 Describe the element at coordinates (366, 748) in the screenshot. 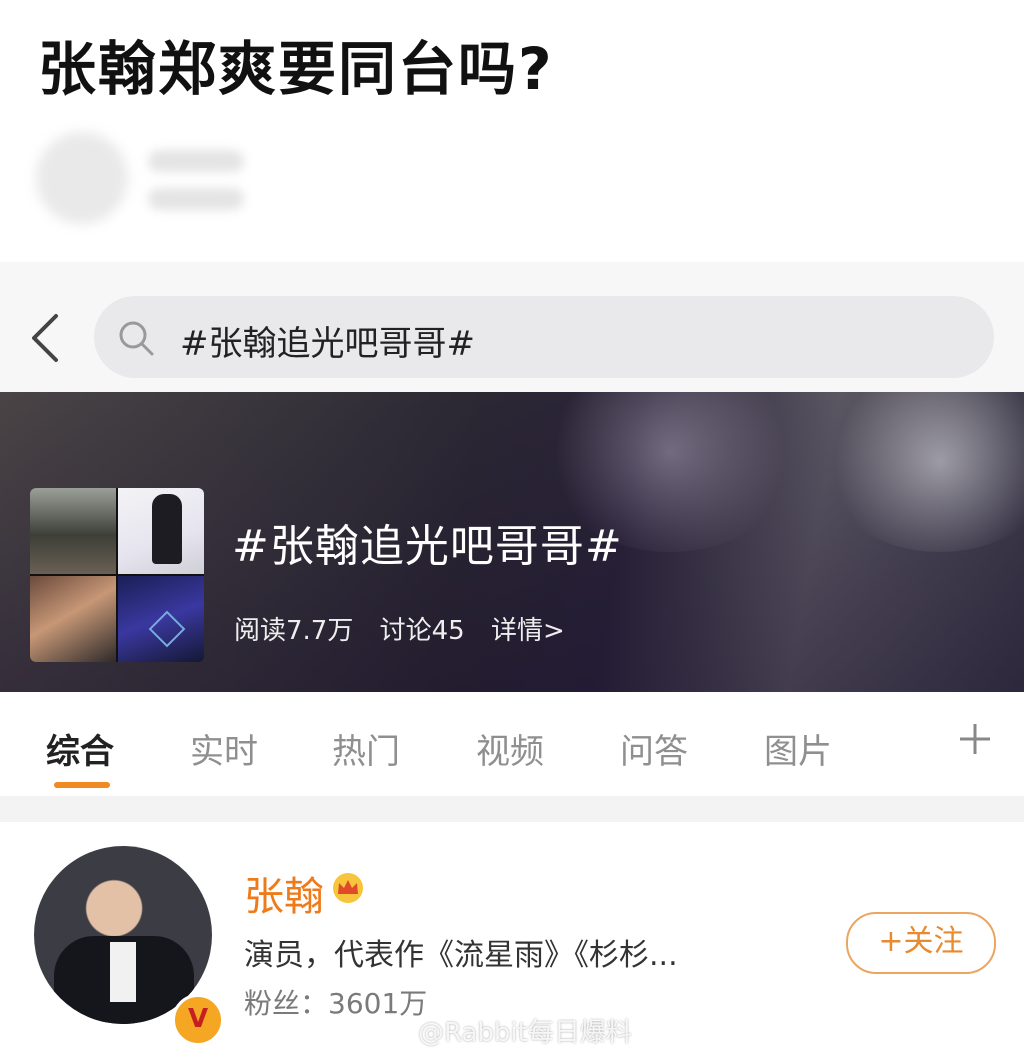

I see `tab-hot: 热门` at that location.